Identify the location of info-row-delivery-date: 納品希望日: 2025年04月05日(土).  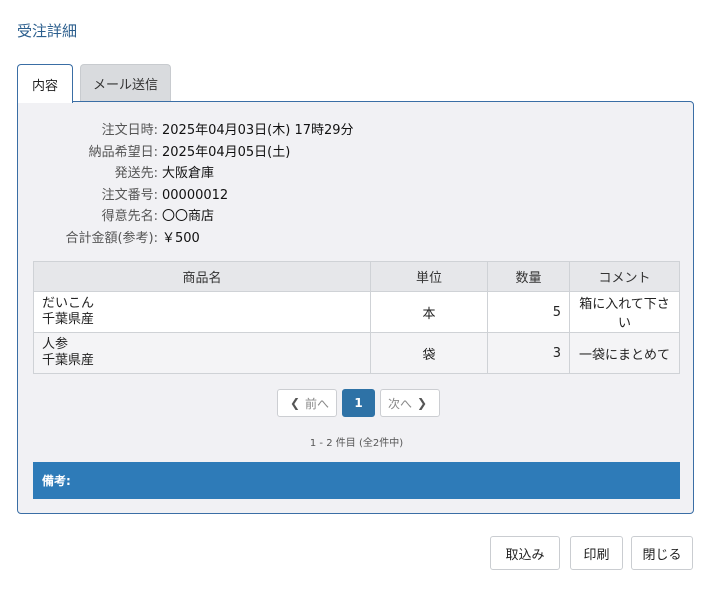
(186, 153).